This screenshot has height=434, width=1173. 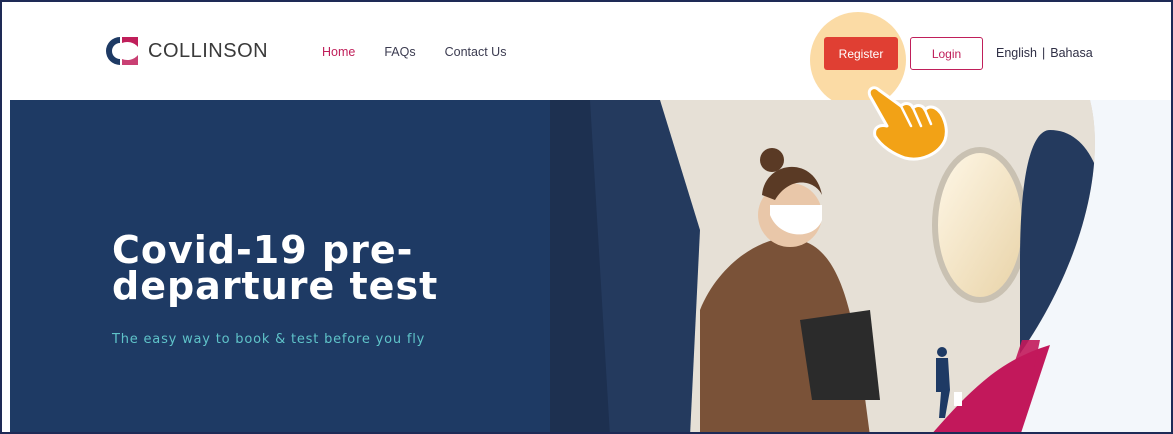 What do you see at coordinates (122, 51) in the screenshot?
I see `collinson-logo-icon` at bounding box center [122, 51].